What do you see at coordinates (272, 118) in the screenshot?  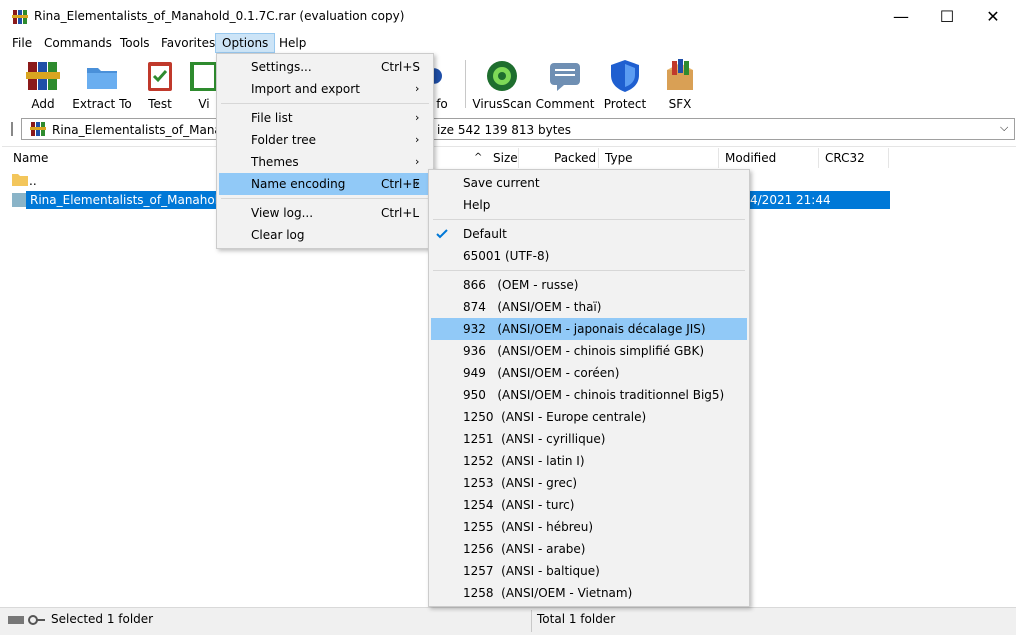 I see `menu-item-label: File list` at bounding box center [272, 118].